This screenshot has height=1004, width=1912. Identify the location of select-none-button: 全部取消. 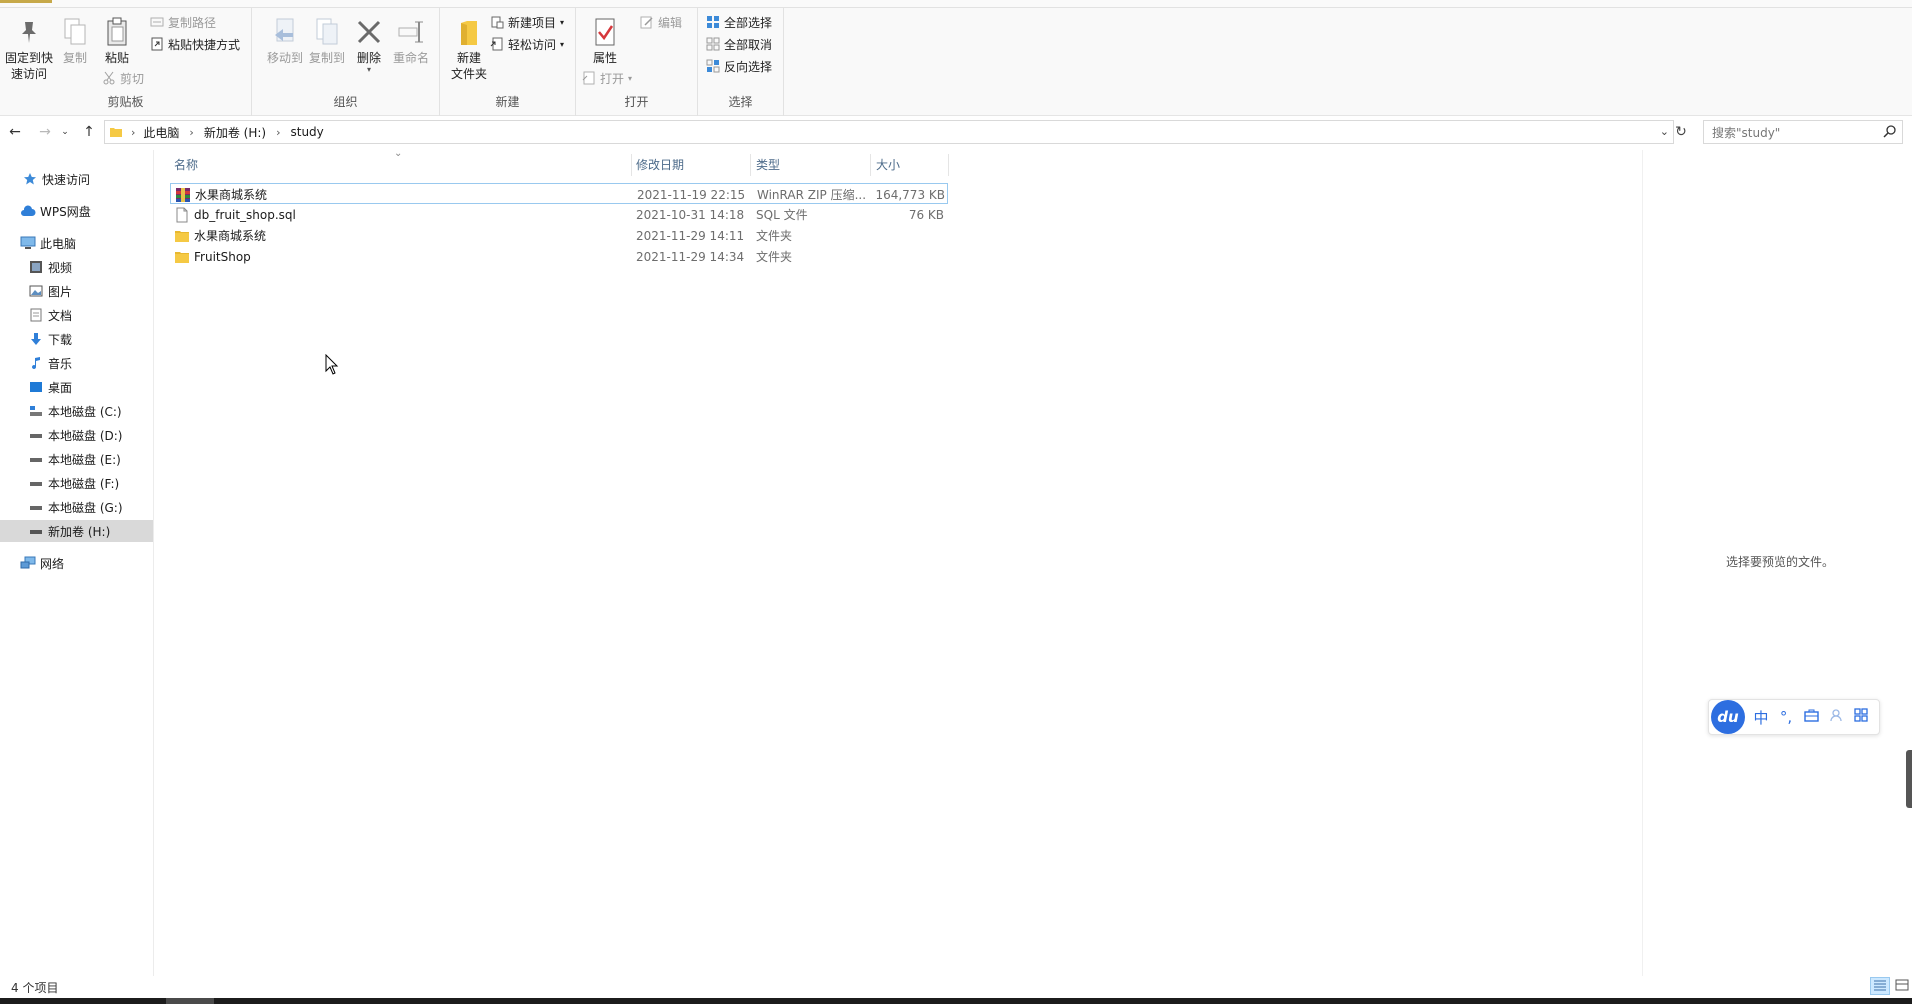
(739, 44).